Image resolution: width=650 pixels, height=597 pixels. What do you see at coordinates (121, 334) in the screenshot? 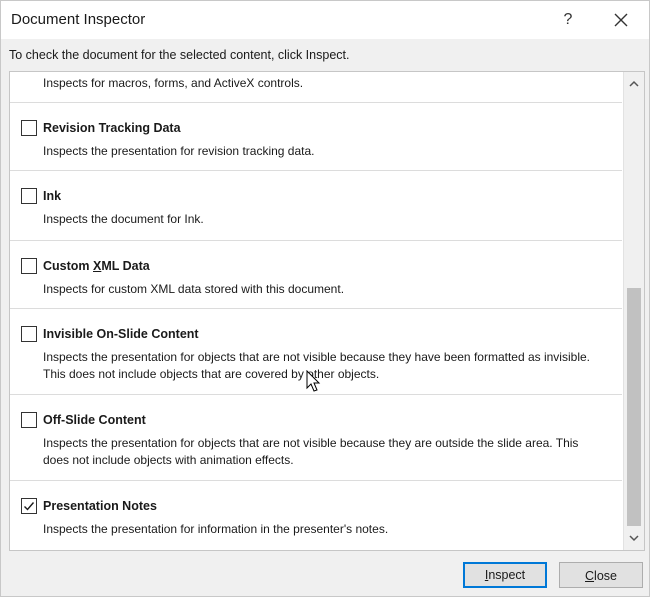
I see `item-title: Invisible On-Slide Content` at bounding box center [121, 334].